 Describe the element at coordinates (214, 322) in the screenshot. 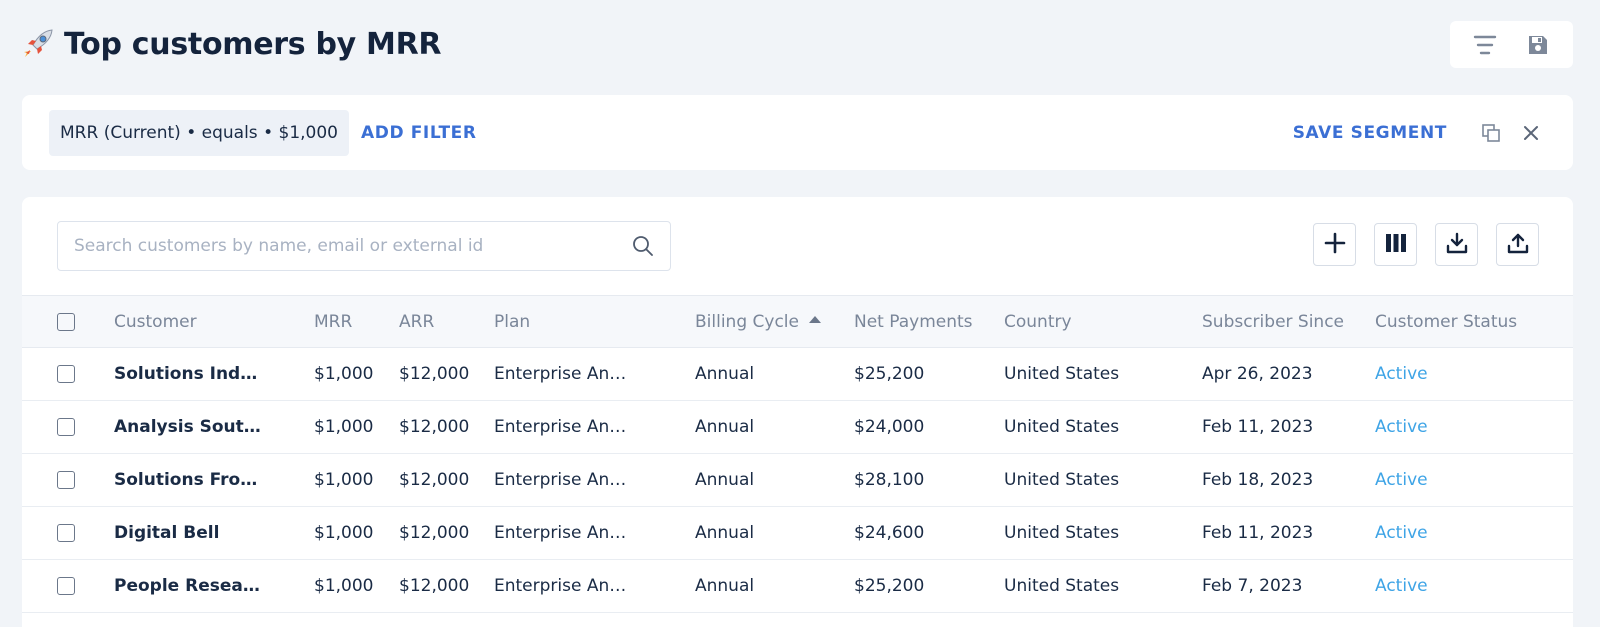

I see `column-customer: Customer` at that location.